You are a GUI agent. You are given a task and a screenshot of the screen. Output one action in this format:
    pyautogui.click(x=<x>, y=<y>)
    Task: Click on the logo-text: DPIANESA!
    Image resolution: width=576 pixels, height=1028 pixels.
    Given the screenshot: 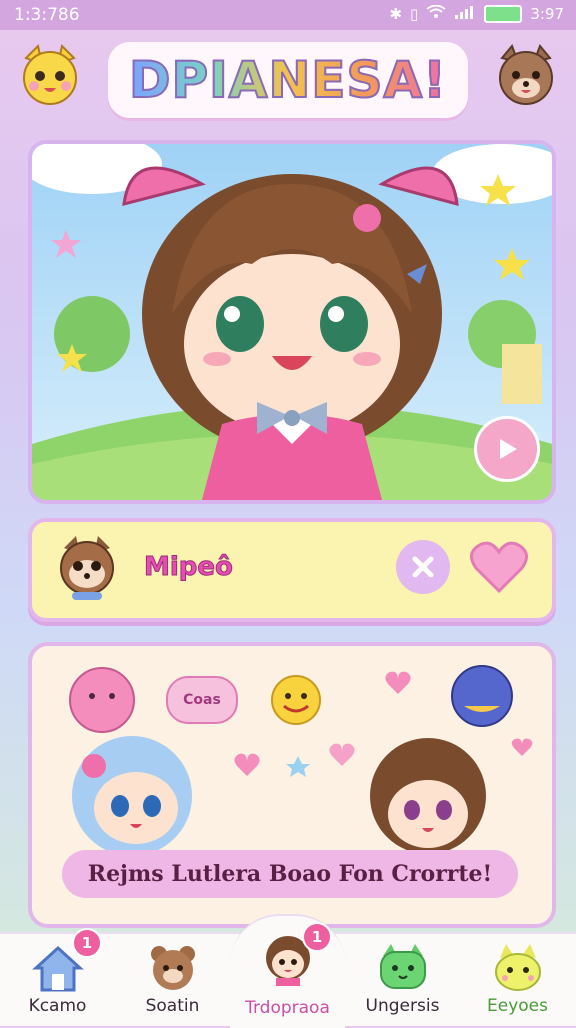 What is the action you would take?
    pyautogui.click(x=287, y=80)
    